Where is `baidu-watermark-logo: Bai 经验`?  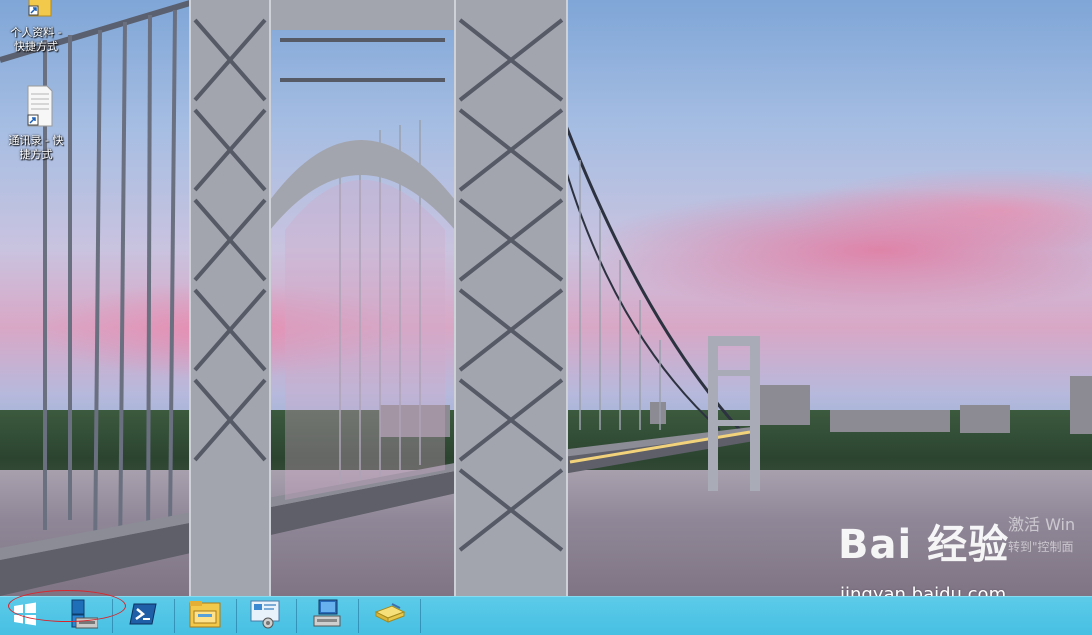 baidu-watermark-logo: Bai 经验 is located at coordinates (923, 541).